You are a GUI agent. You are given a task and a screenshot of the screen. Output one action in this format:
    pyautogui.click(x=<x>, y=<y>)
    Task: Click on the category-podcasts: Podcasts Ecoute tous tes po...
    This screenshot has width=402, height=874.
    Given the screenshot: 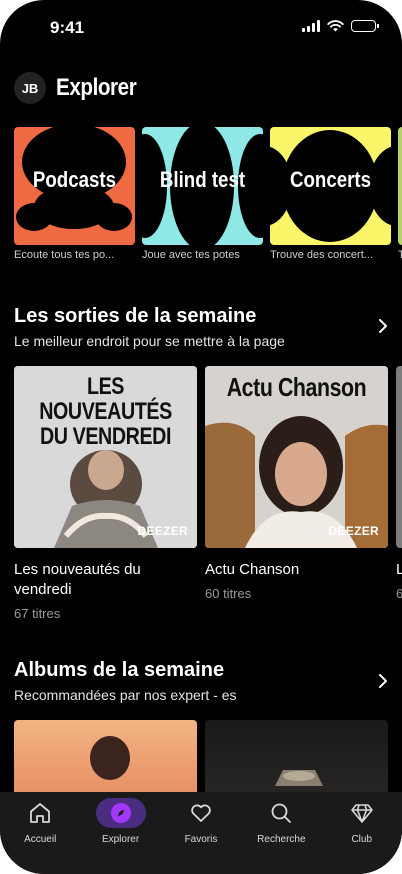 What is the action you would take?
    pyautogui.click(x=74, y=194)
    